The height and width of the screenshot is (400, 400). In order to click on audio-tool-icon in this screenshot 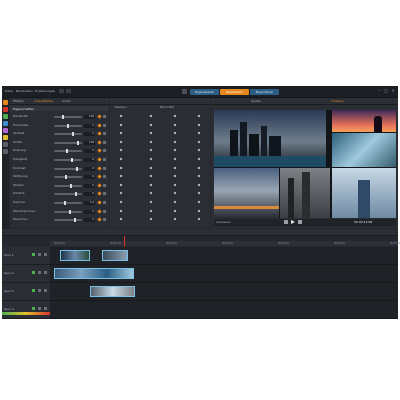, I will do `click(5, 130)`.